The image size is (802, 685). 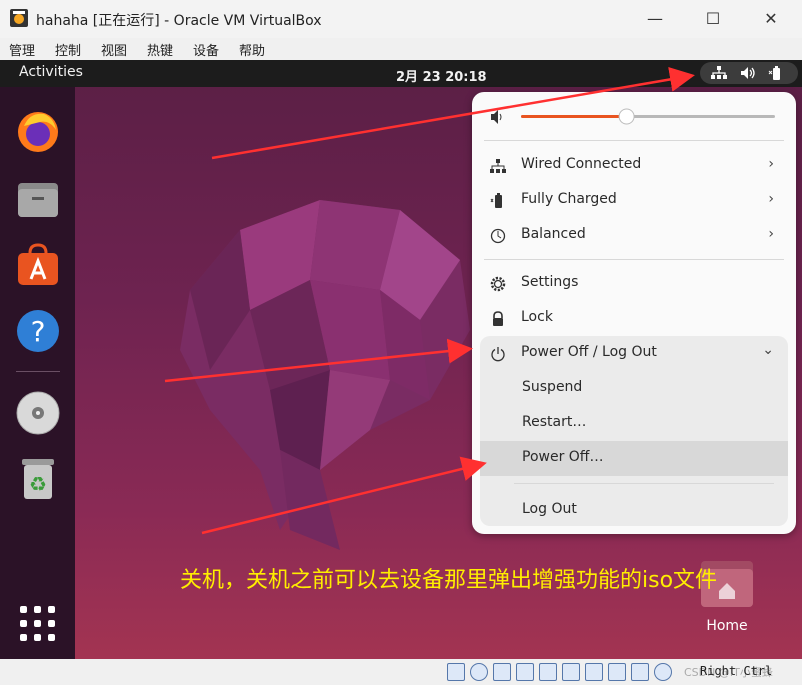 I want to click on shared-folders-icon, so click(x=571, y=672).